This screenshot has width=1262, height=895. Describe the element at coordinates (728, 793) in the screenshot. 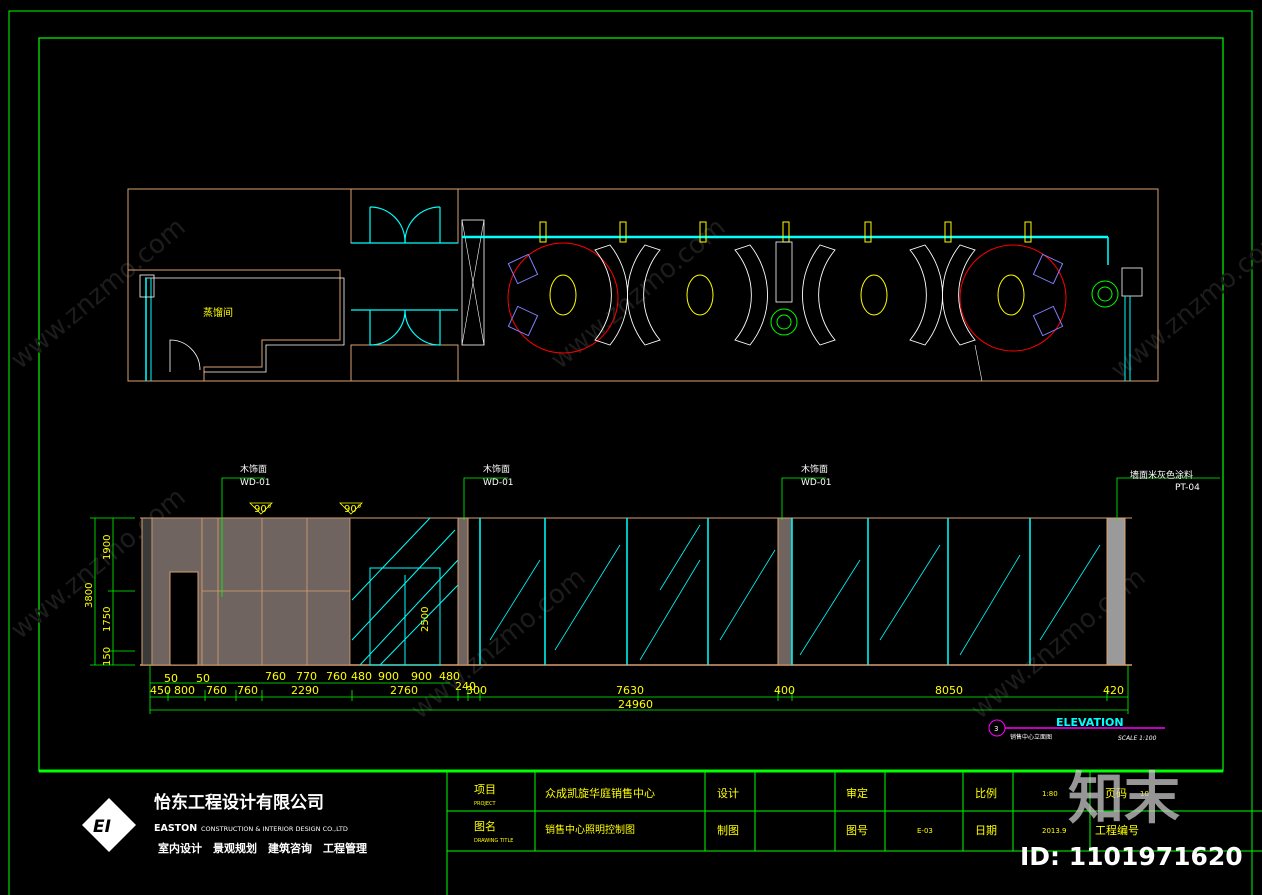

I see `design-label: 设计` at that location.